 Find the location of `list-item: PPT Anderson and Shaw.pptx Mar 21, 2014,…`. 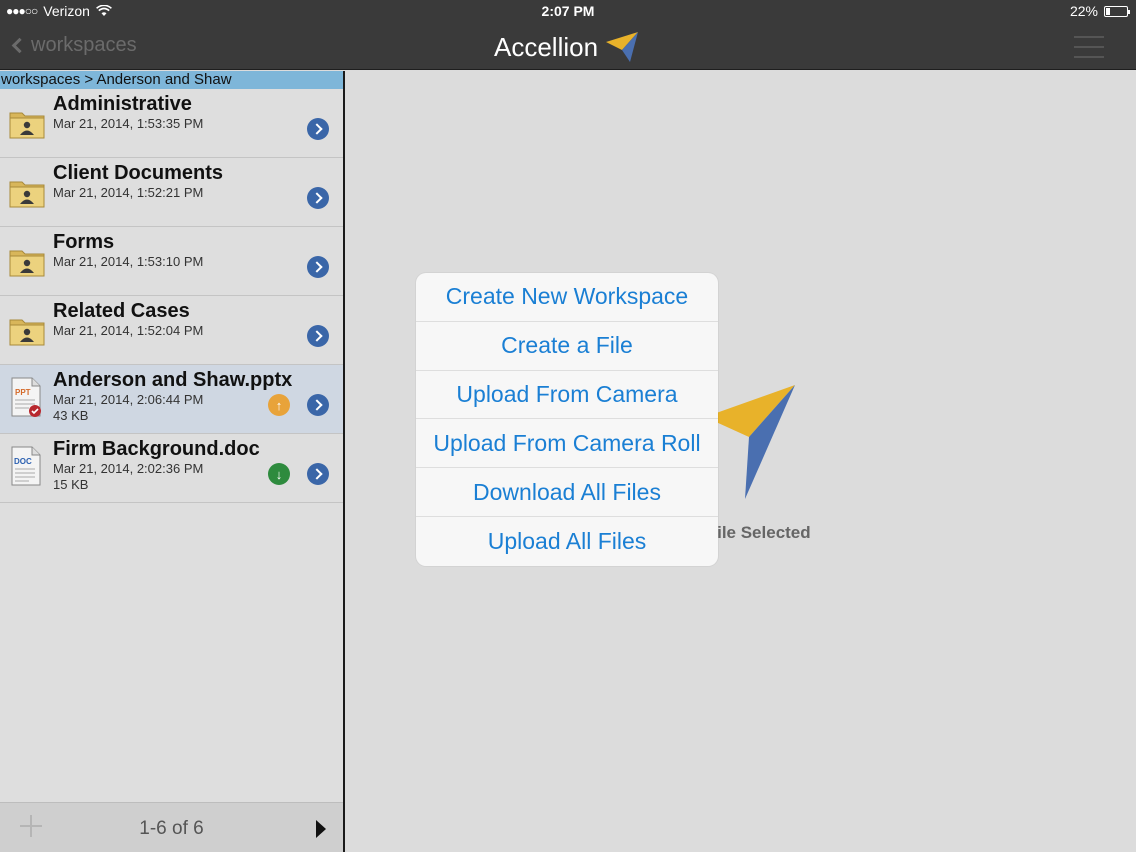

list-item: PPT Anderson and Shaw.pptx Mar 21, 2014,… is located at coordinates (171, 399).